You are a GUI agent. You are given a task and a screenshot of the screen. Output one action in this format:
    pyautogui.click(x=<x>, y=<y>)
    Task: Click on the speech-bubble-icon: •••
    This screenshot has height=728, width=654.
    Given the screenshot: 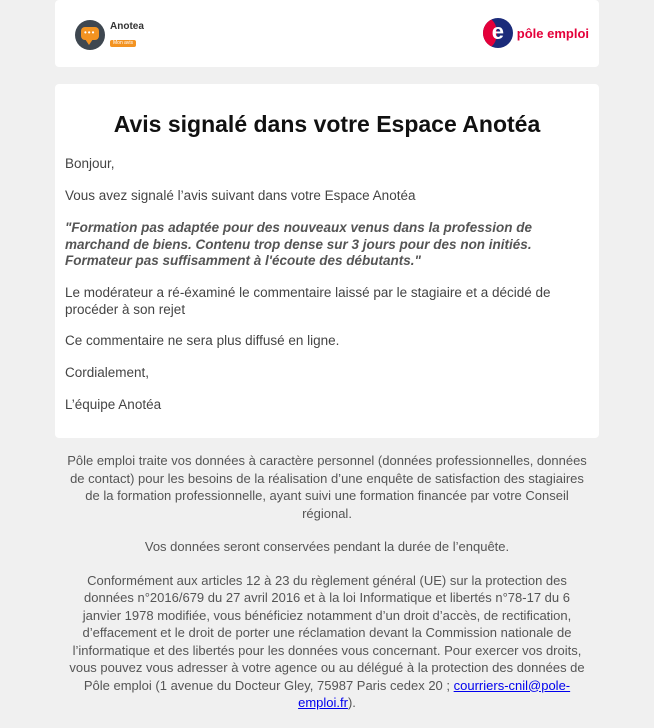 What is the action you would take?
    pyautogui.click(x=90, y=35)
    